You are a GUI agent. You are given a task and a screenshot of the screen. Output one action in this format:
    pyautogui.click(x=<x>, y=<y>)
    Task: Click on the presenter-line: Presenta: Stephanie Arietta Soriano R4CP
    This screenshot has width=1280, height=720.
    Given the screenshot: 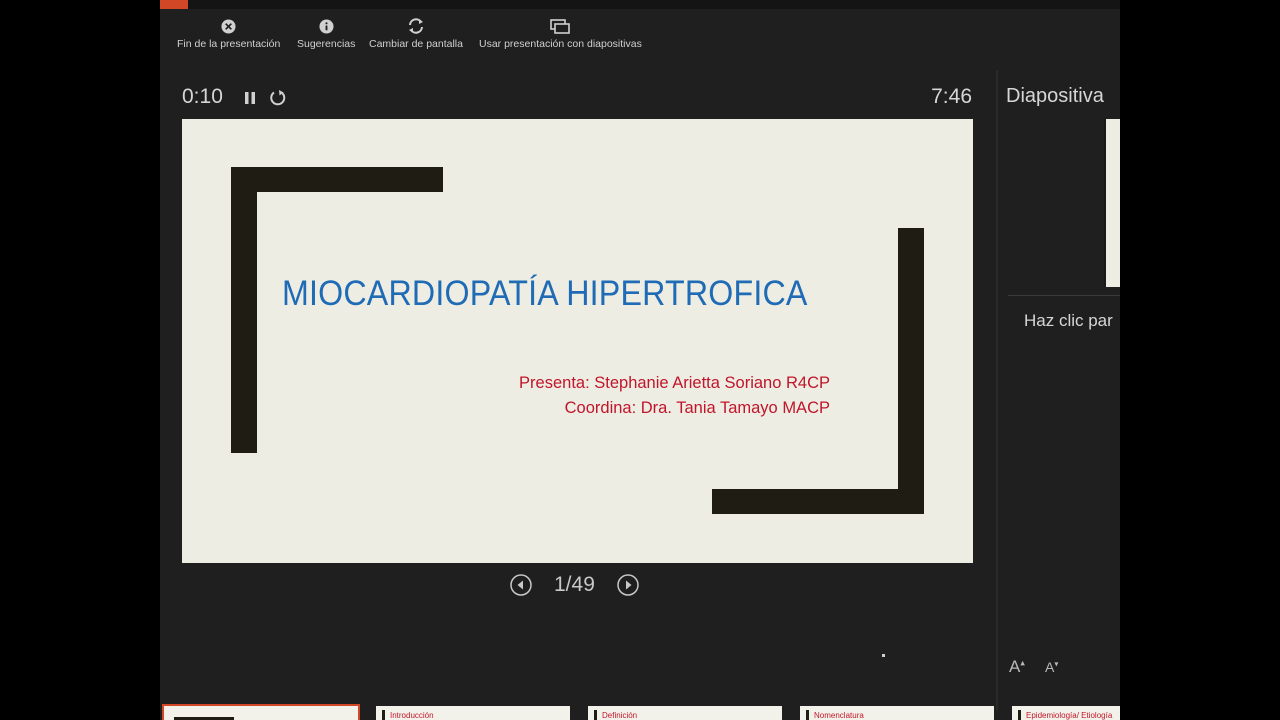 What is the action you would take?
    pyautogui.click(x=674, y=383)
    